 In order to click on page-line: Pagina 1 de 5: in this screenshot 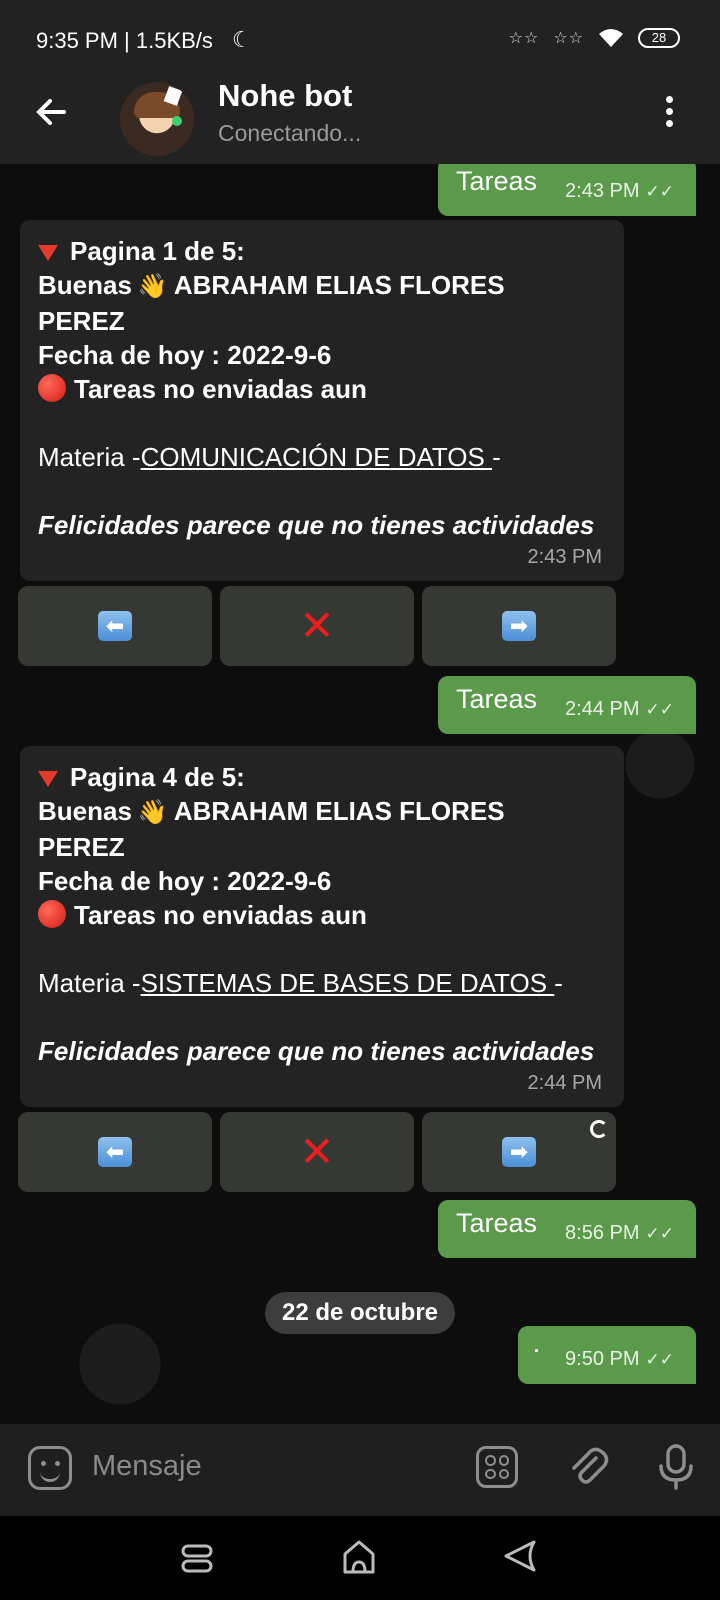, I will do `click(322, 251)`.